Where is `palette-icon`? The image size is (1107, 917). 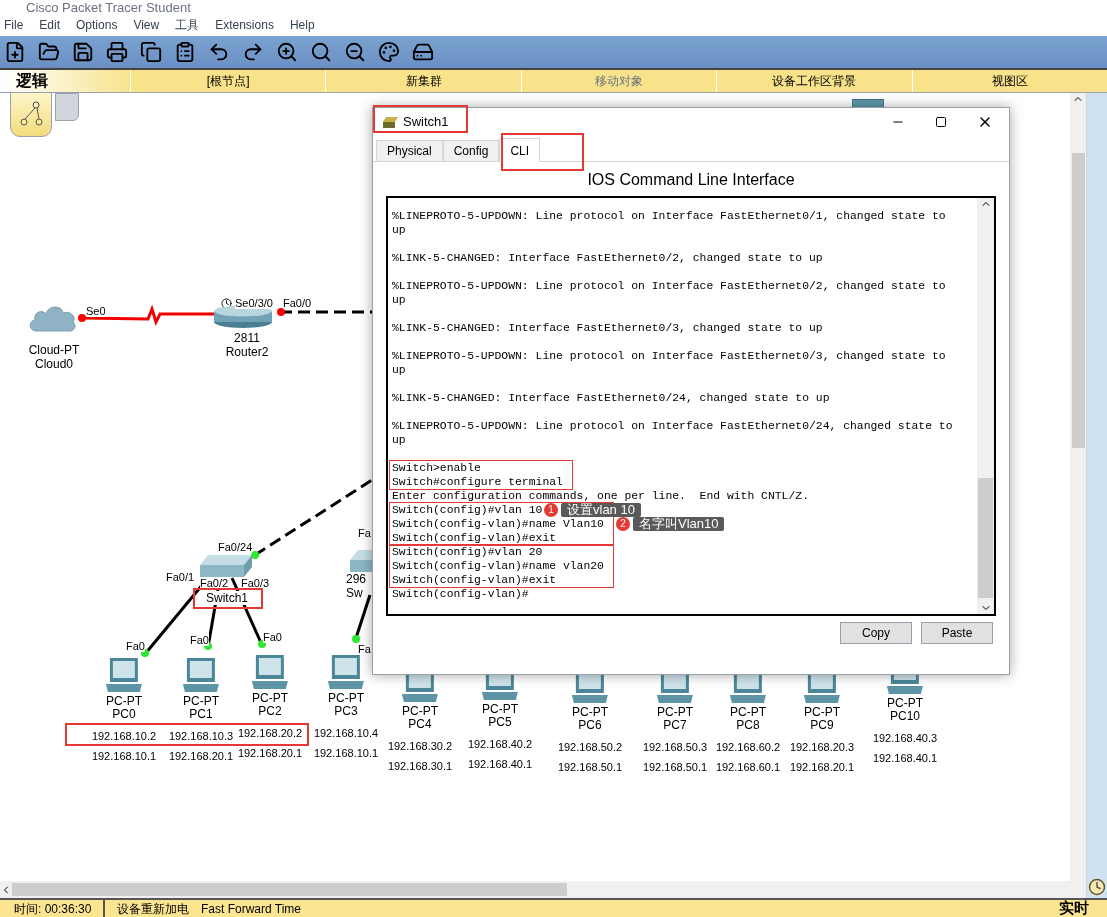 palette-icon is located at coordinates (389, 52).